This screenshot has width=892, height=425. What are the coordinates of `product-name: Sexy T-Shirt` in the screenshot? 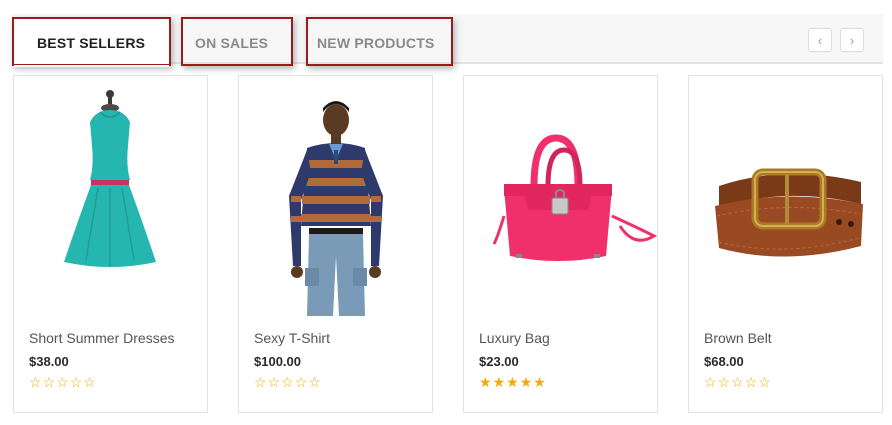 It's located at (292, 338).